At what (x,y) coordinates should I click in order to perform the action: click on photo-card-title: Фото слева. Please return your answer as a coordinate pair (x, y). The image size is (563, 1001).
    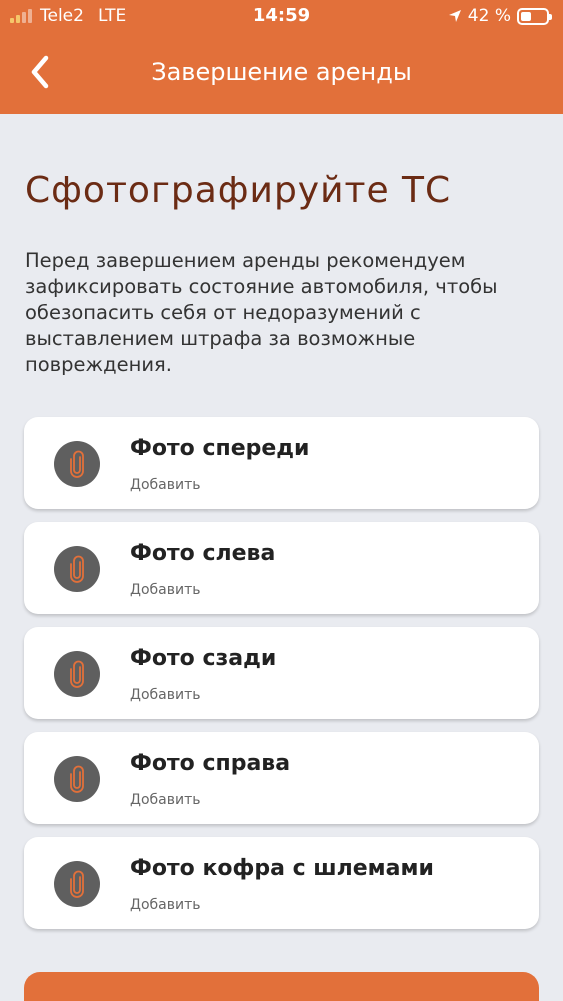
    Looking at the image, I should click on (203, 553).